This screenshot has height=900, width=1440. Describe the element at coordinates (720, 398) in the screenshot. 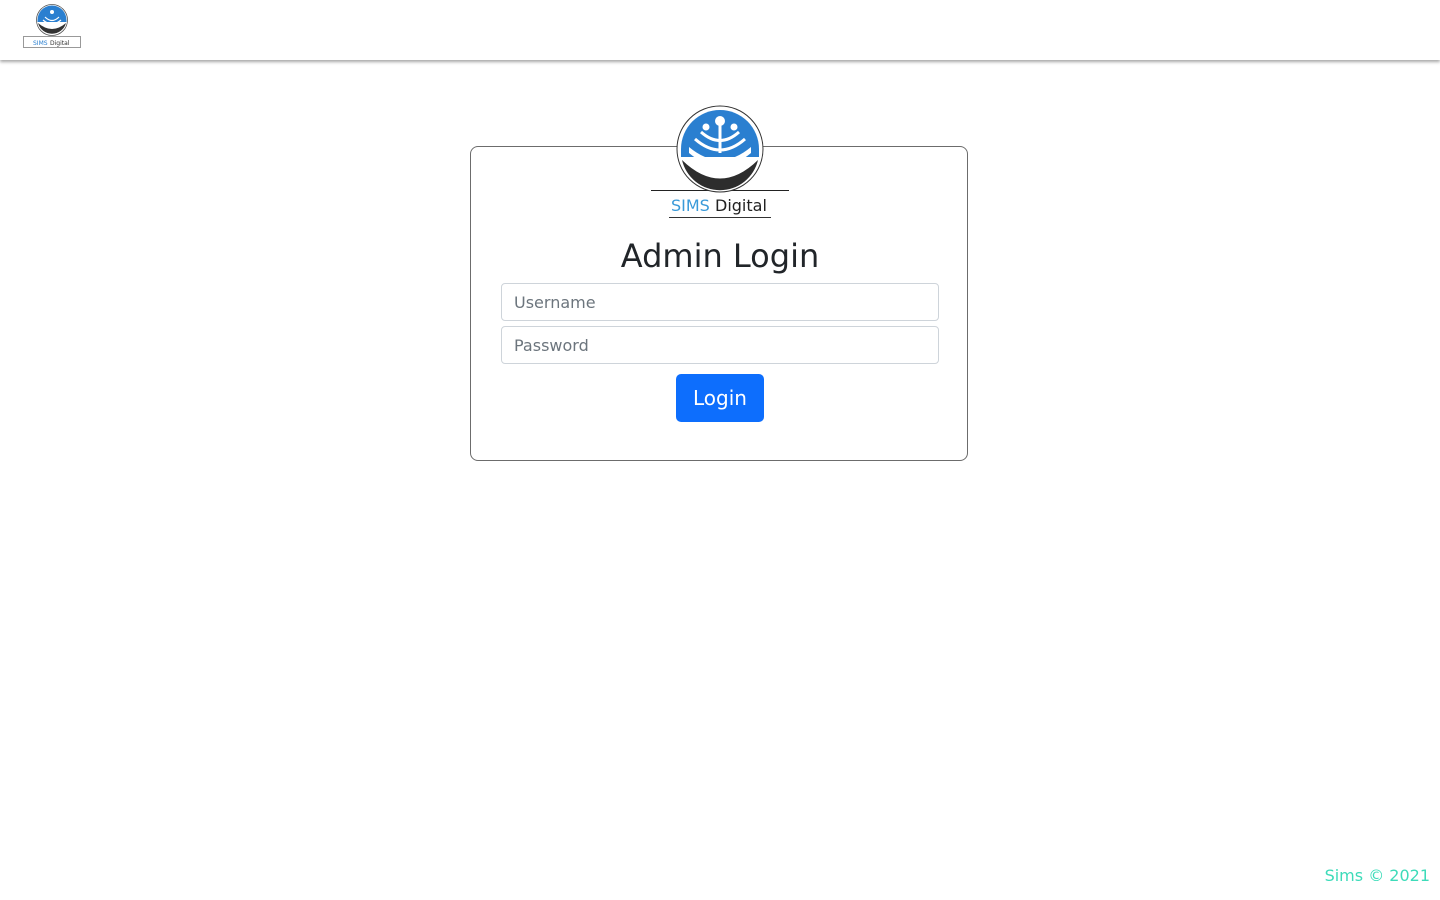

I see `login-button: Login` at that location.